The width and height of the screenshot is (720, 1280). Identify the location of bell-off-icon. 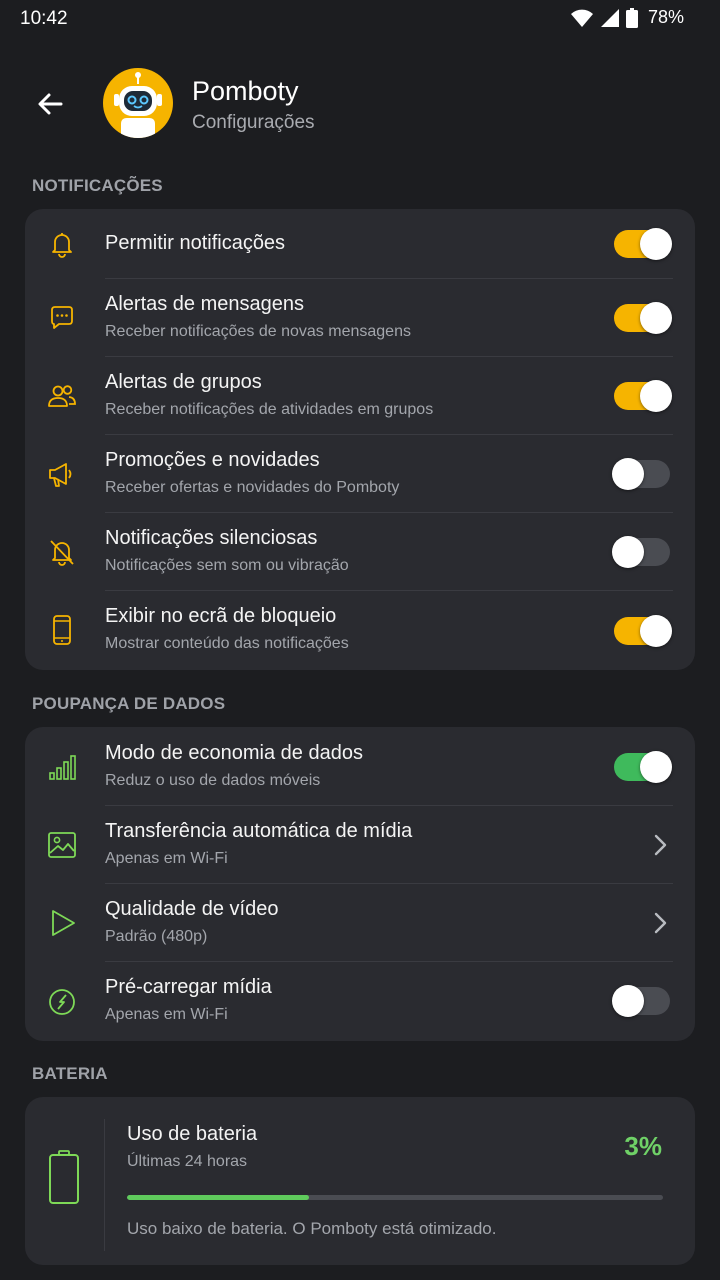
(62, 552).